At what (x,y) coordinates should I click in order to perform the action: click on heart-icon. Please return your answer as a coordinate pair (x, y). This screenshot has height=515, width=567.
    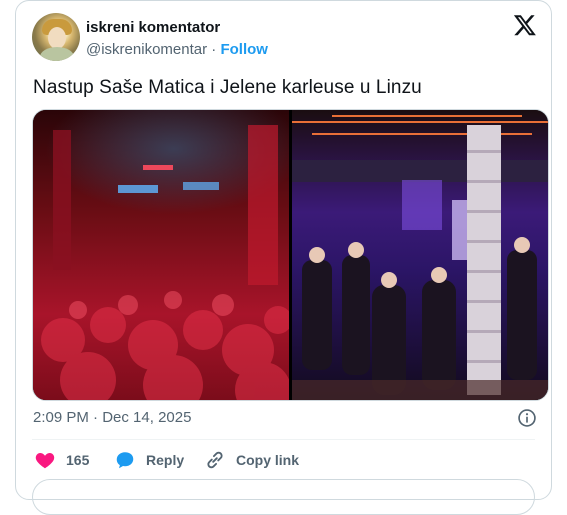
    Looking at the image, I should click on (45, 461).